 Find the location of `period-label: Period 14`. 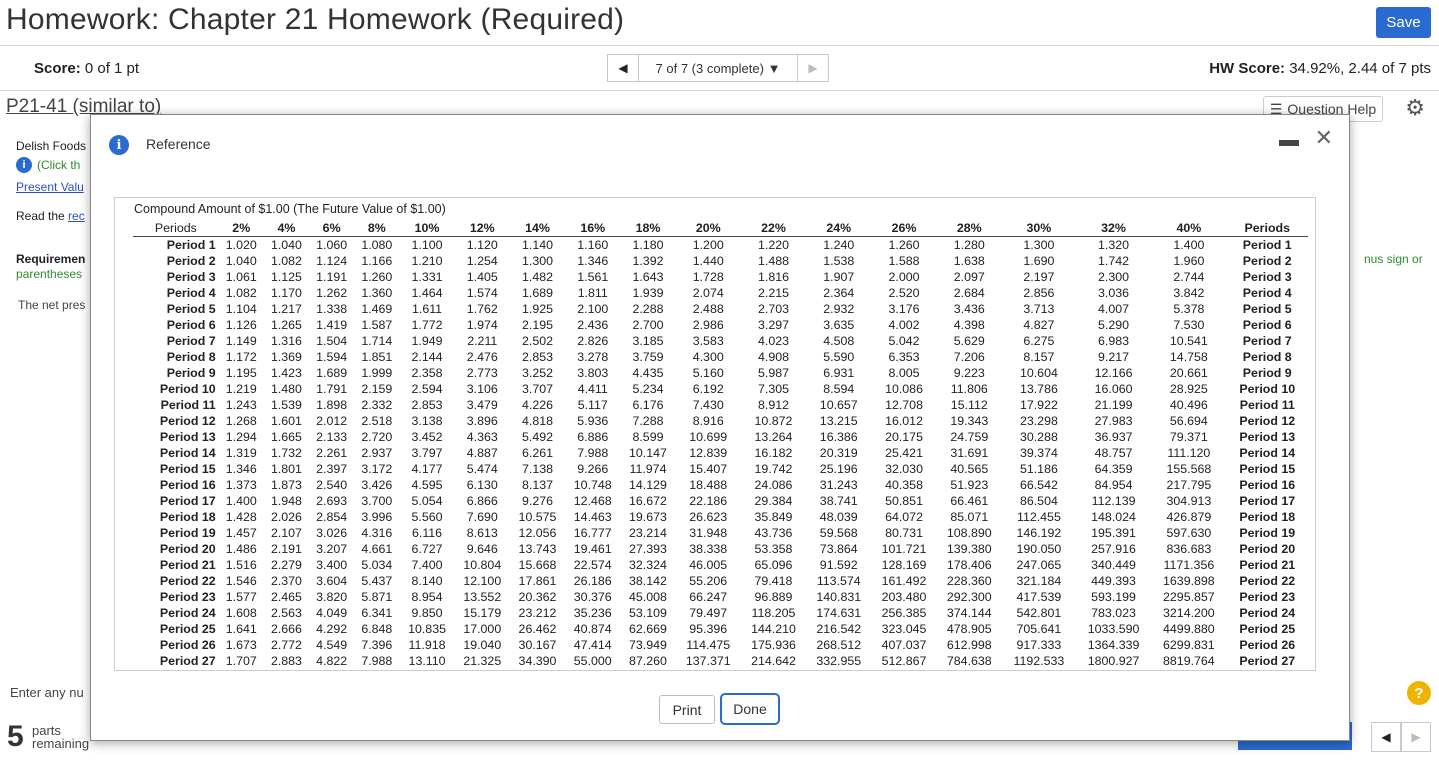

period-label: Period 14 is located at coordinates (187, 453).